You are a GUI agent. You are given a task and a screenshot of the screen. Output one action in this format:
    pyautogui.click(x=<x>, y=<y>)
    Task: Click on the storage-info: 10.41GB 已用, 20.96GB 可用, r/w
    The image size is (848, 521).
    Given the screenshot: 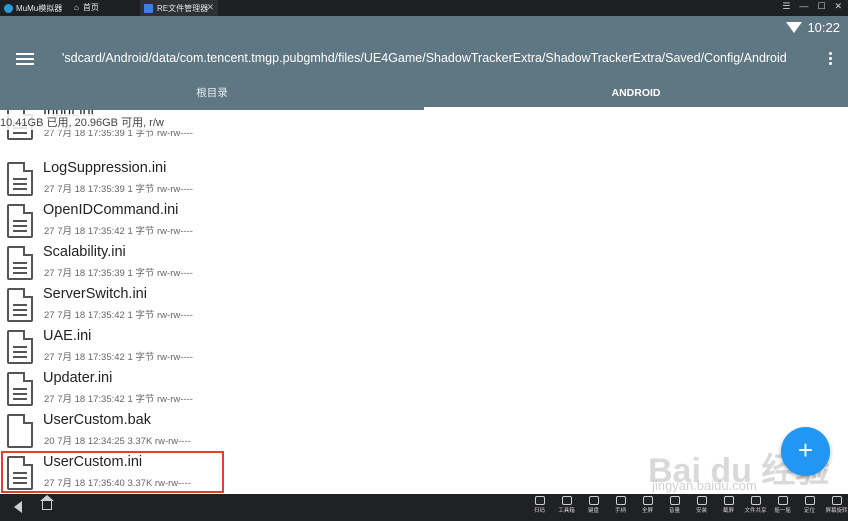 What is the action you would take?
    pyautogui.click(x=83, y=122)
    